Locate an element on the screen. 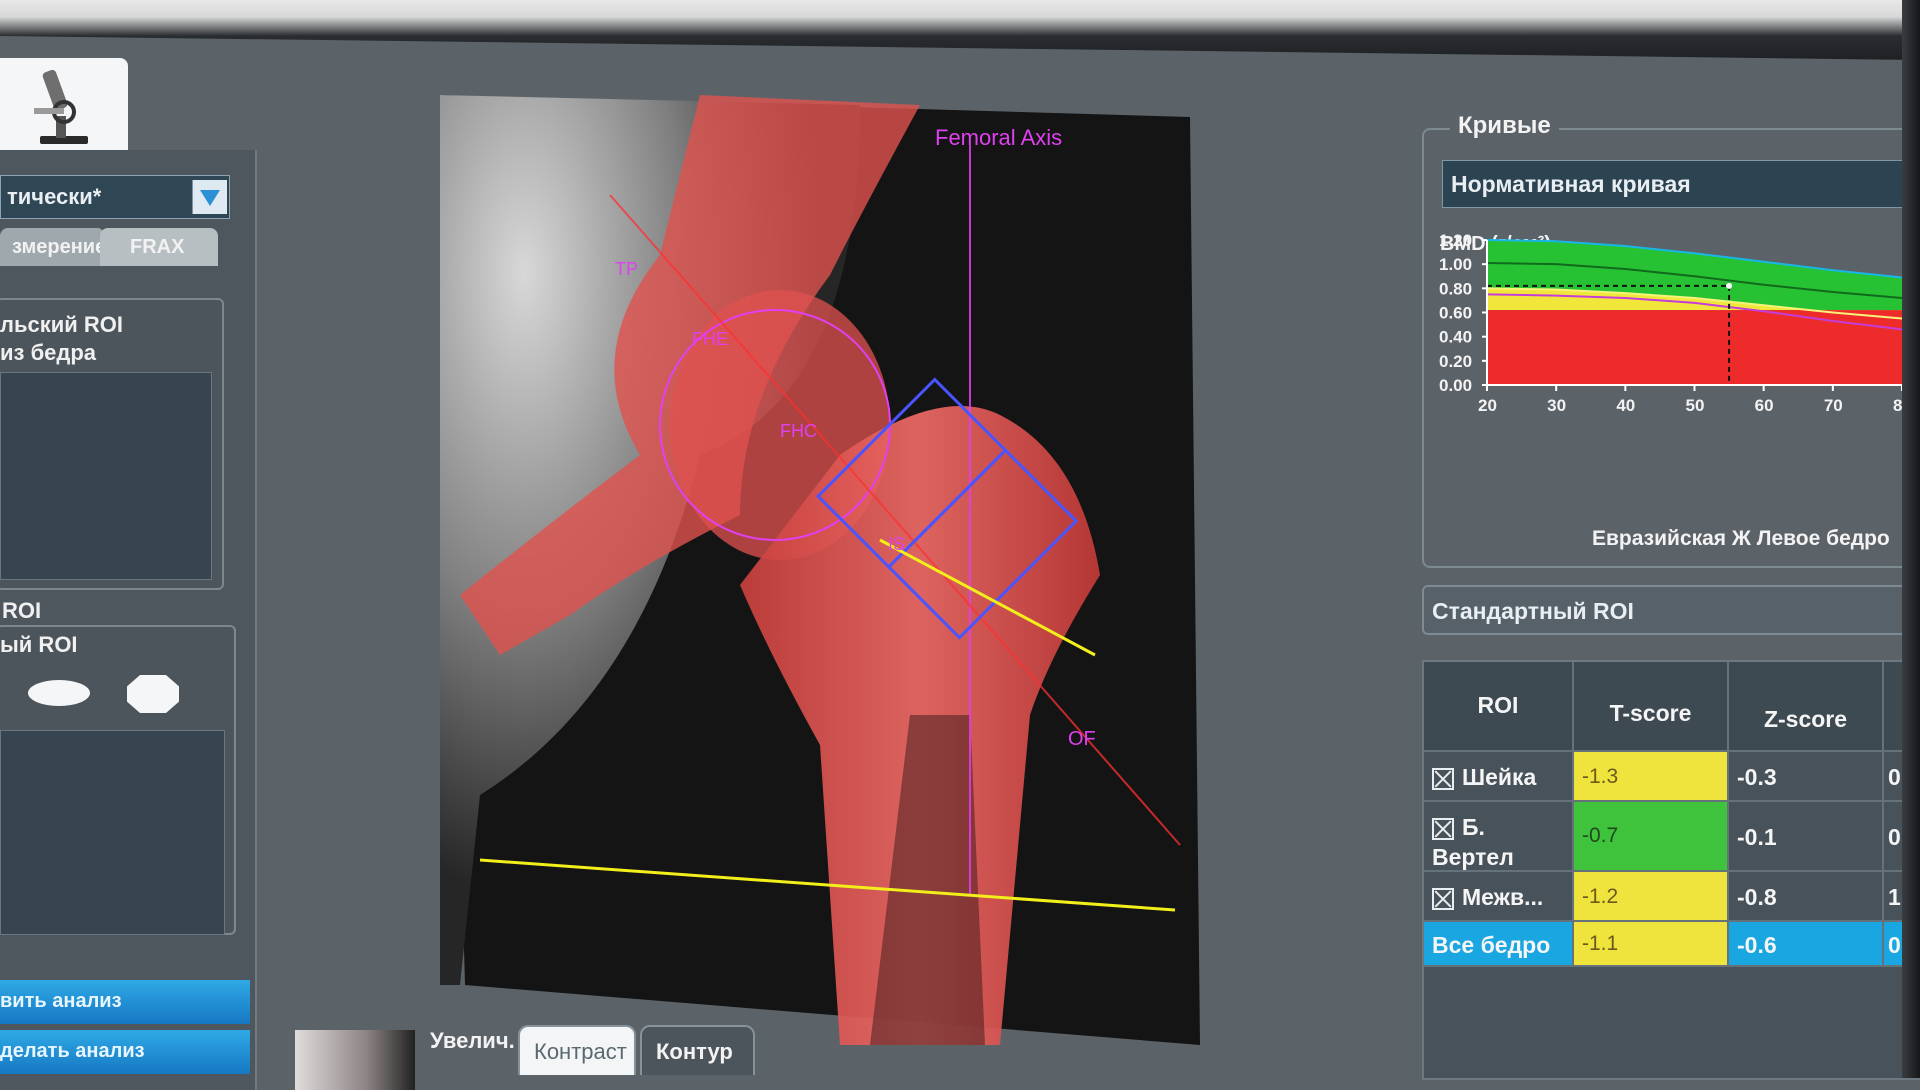 The height and width of the screenshot is (1090, 1920). is-label: IS is located at coordinates (896, 544).